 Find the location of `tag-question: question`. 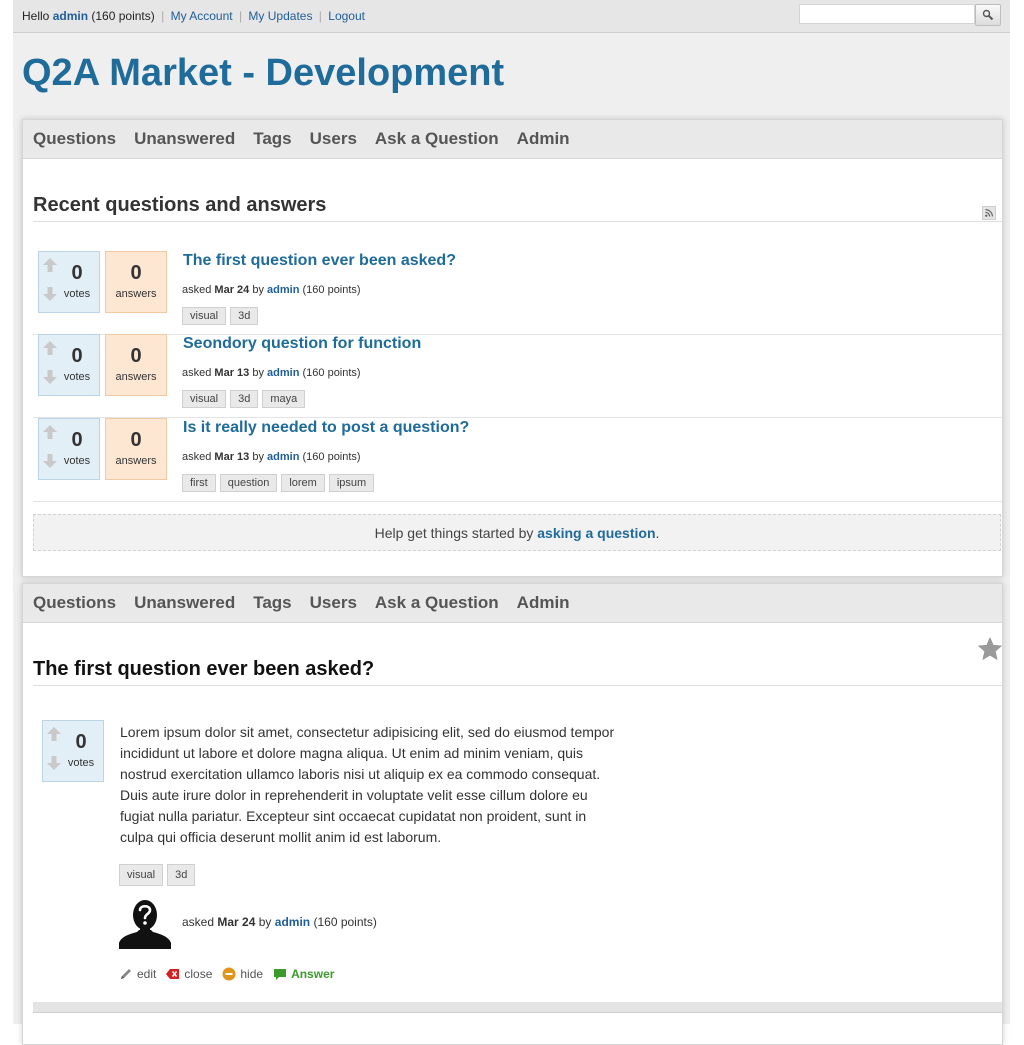

tag-question: question is located at coordinates (248, 483).